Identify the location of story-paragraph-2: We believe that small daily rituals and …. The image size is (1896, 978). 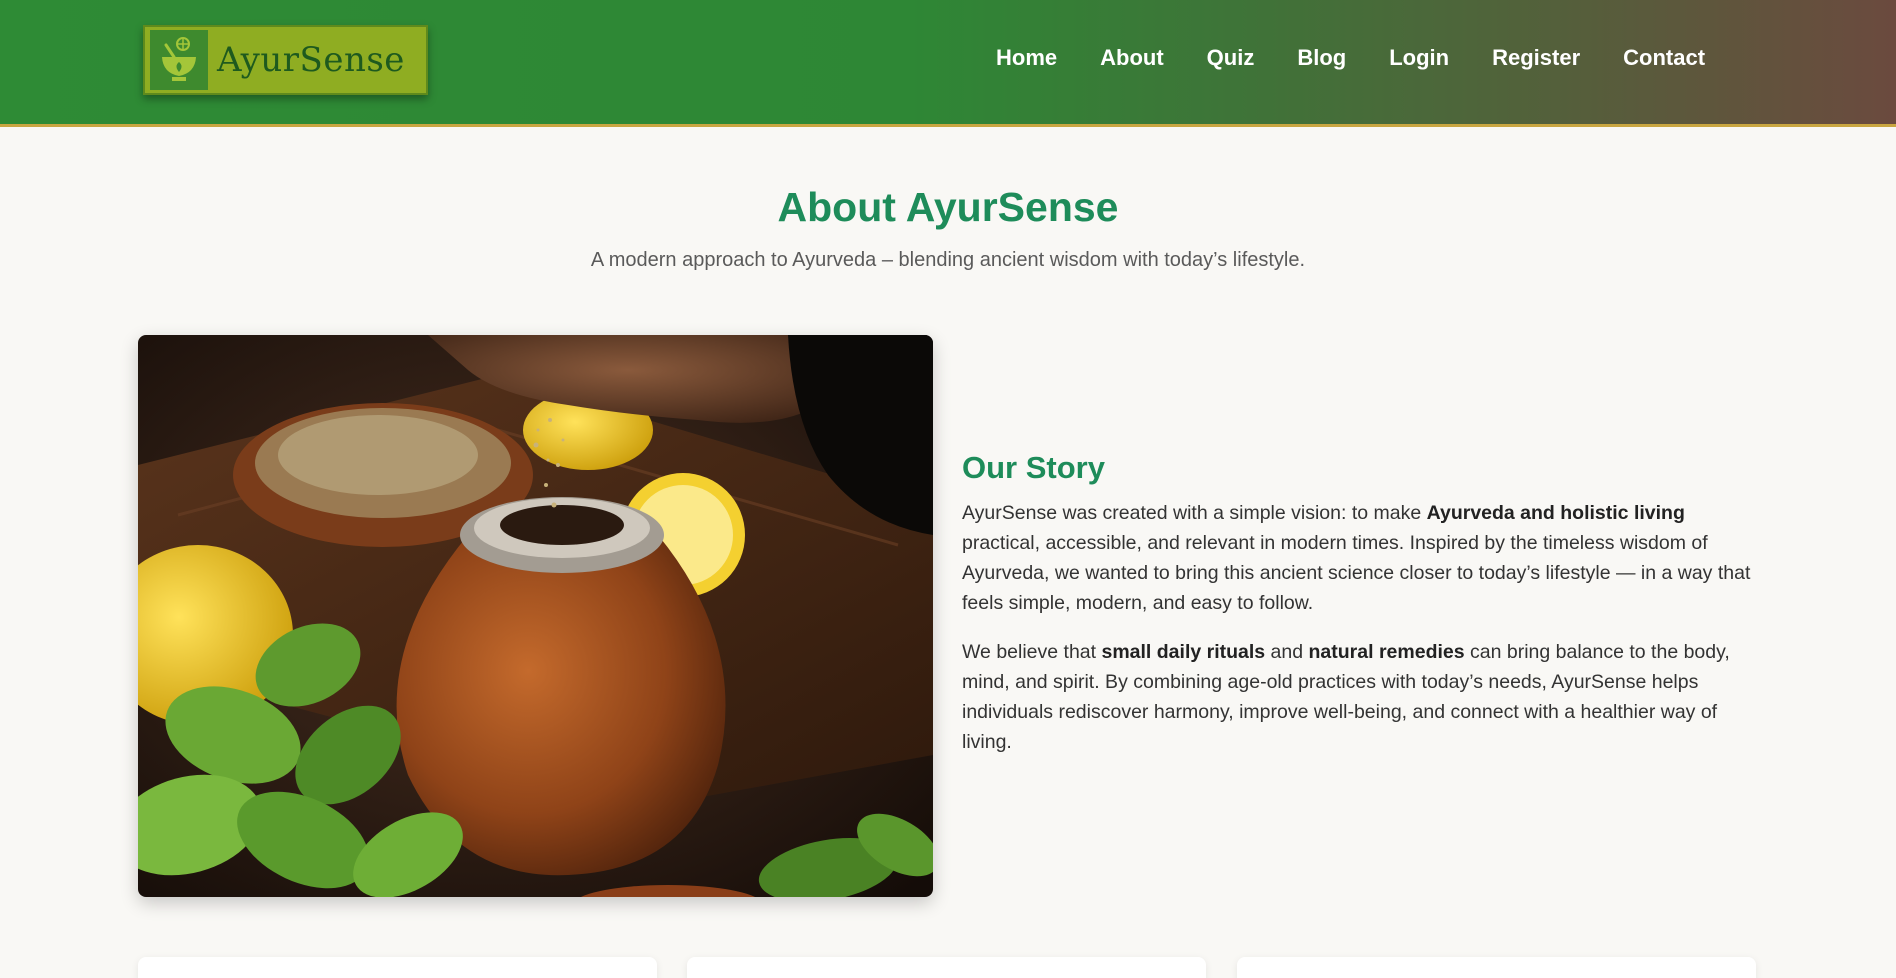
(1346, 697).